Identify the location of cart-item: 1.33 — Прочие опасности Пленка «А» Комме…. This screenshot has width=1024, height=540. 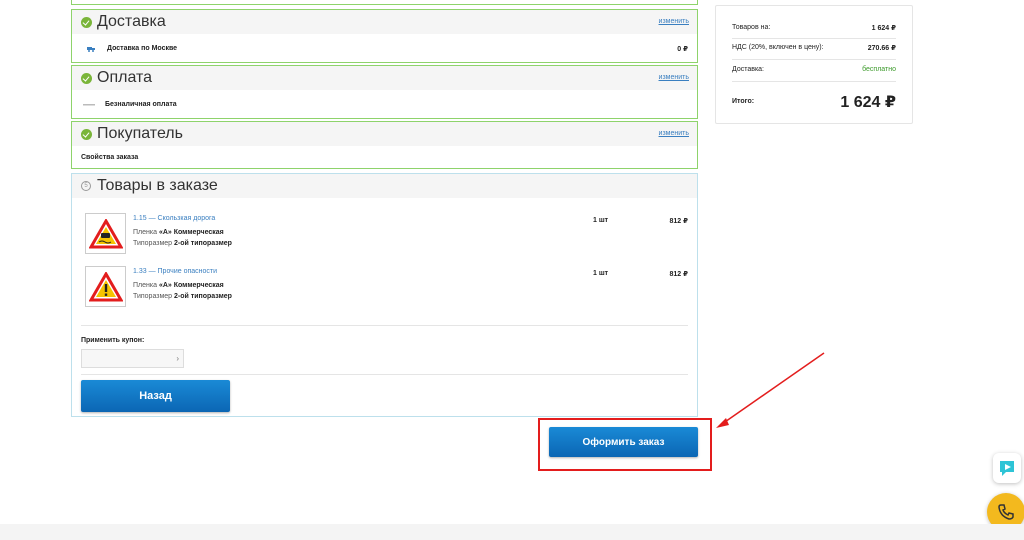
(386, 289).